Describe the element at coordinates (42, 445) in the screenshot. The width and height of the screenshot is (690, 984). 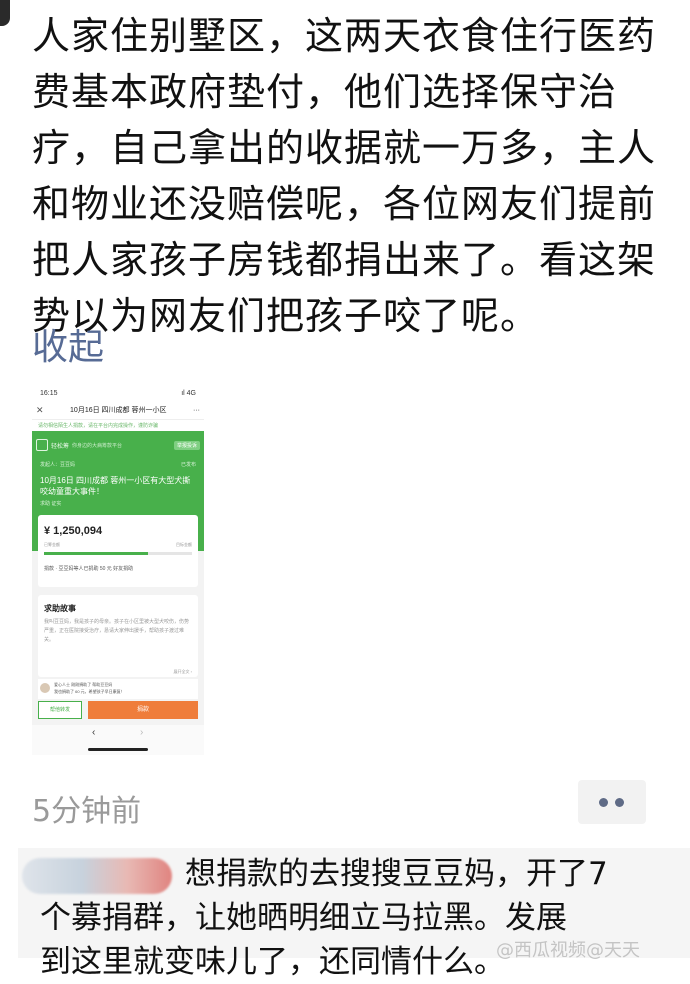
I see `logo-icon` at that location.